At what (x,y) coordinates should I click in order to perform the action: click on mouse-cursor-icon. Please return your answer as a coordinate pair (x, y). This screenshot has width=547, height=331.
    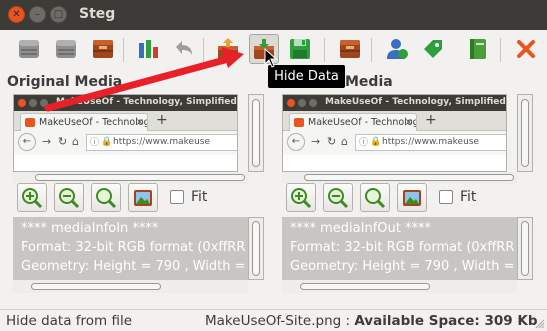
    Looking at the image, I should click on (271, 58).